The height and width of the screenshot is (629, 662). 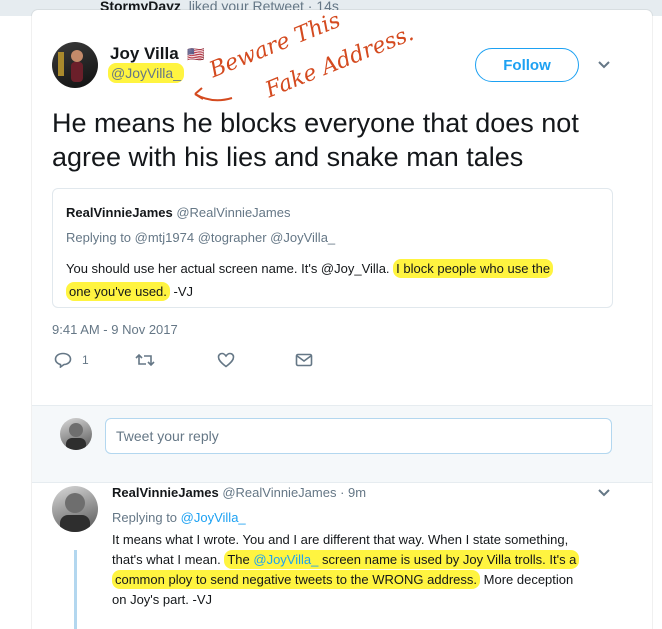 What do you see at coordinates (119, 212) in the screenshot?
I see `quote-author-name: RealVinnieJames` at bounding box center [119, 212].